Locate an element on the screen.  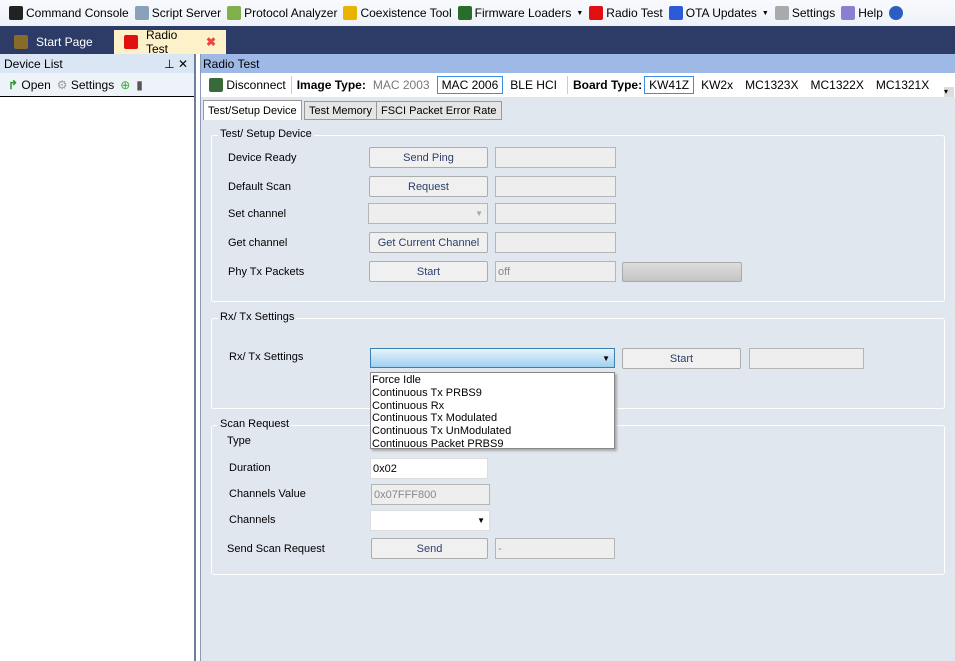
menu-label: Radio Test is located at coordinates (634, 13).